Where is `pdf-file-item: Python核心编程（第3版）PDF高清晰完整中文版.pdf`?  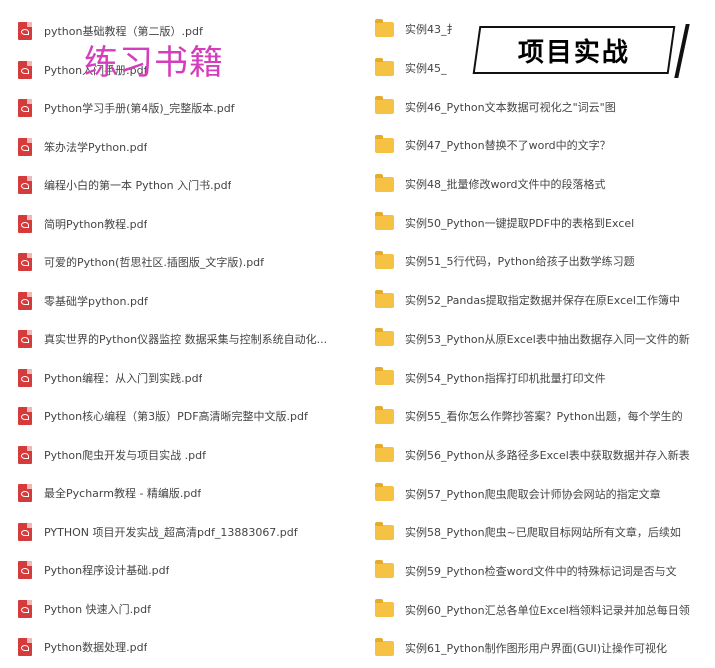
pdf-file-item: Python核心编程（第3版）PDF高清晰完整中文版.pdf is located at coordinates (175, 416).